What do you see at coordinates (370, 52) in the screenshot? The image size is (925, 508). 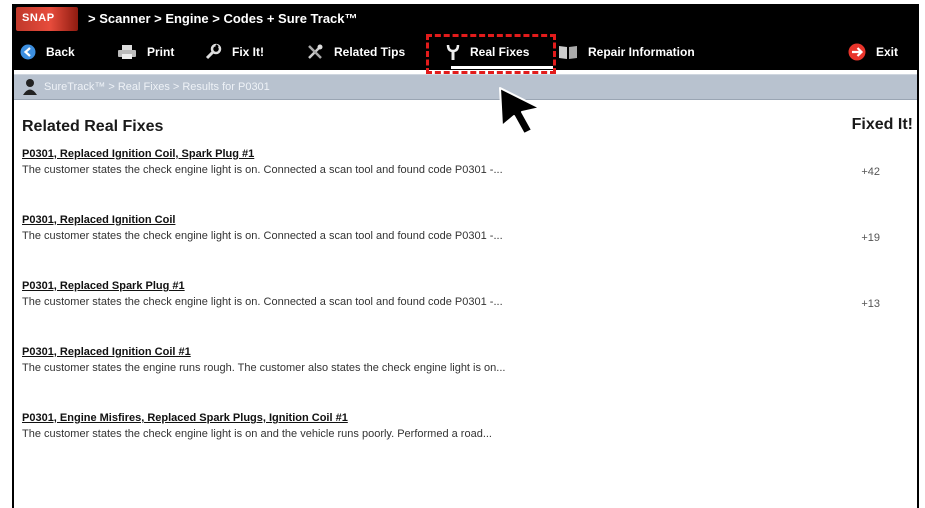 I see `related-tips-label: Related Tips` at bounding box center [370, 52].